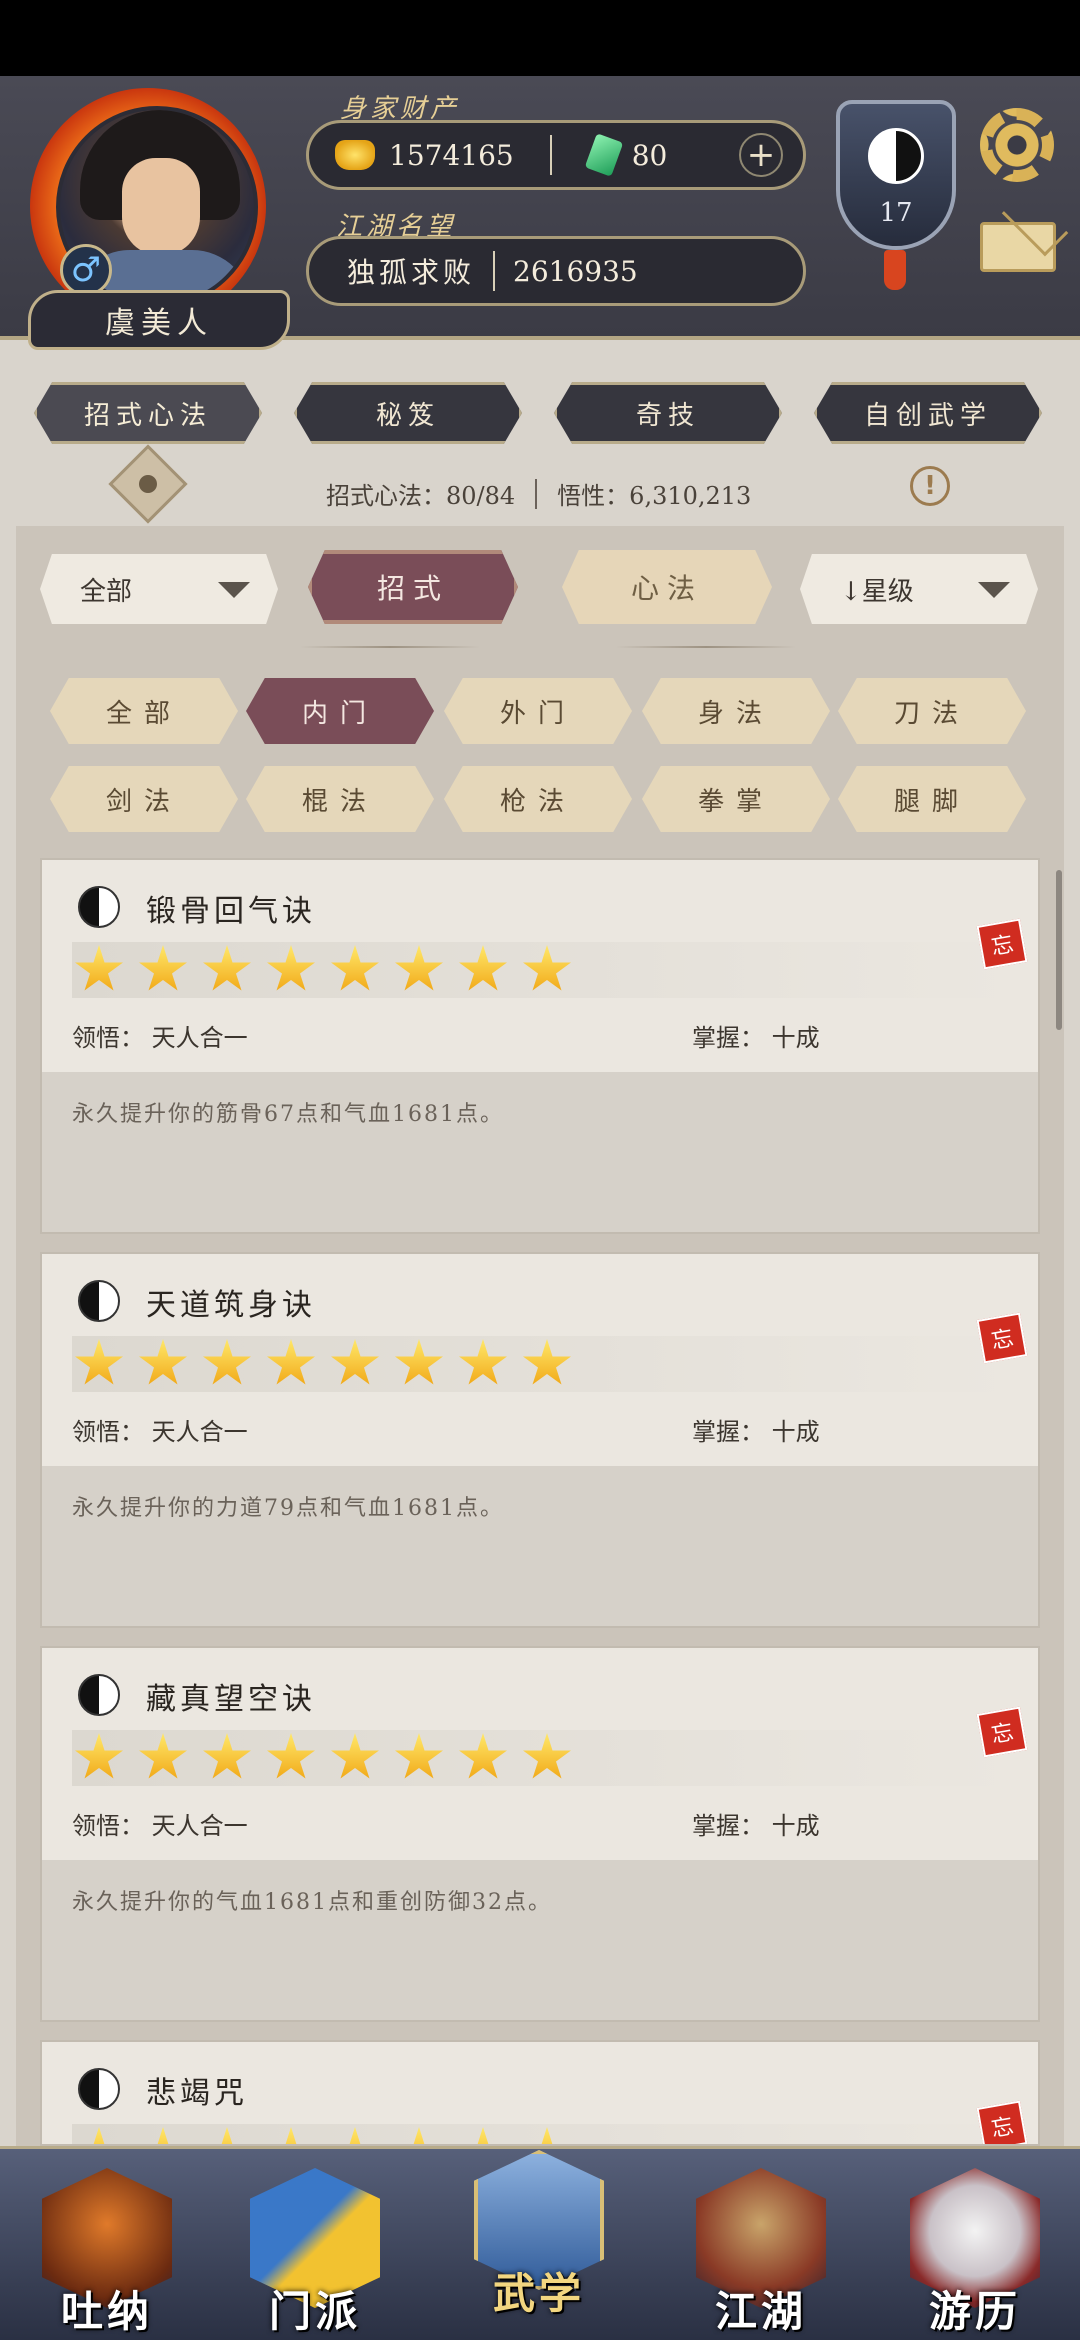 The height and width of the screenshot is (2340, 1080). I want to click on gold-ingot-icon, so click(355, 155).